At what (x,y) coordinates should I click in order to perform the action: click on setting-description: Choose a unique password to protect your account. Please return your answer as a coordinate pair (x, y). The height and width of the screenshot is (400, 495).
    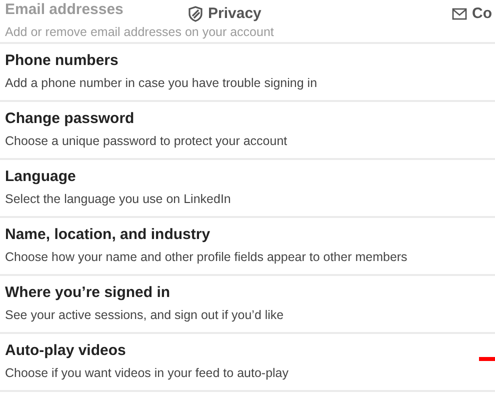
    Looking at the image, I should click on (146, 141).